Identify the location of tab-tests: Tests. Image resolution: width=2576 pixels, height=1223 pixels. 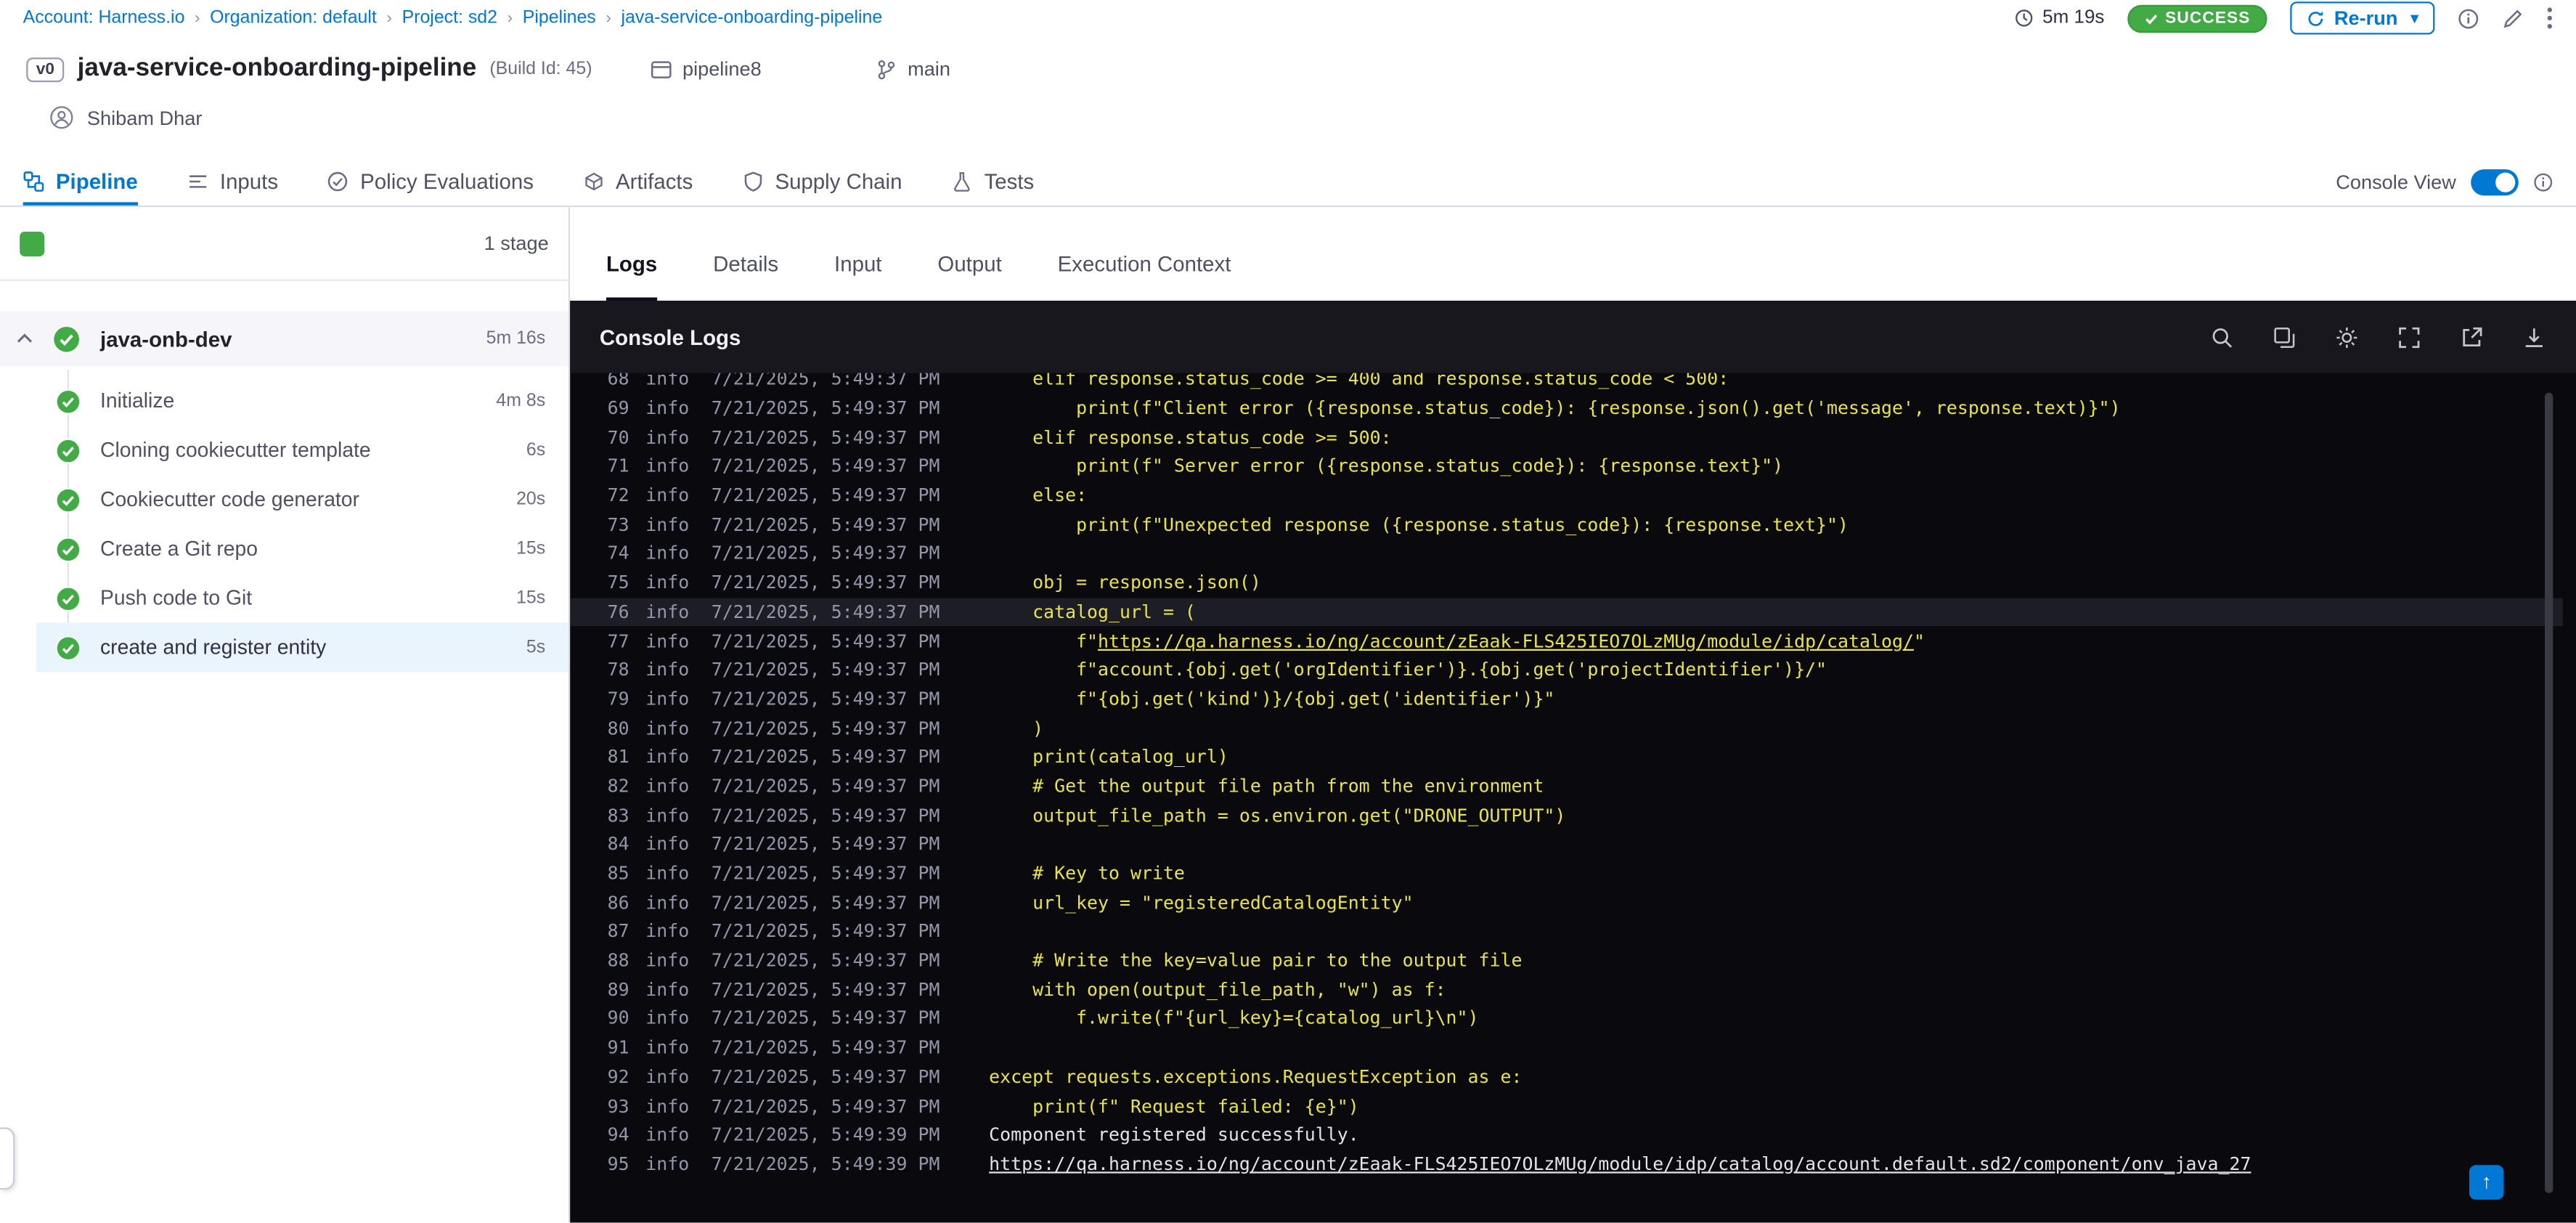
(992, 182).